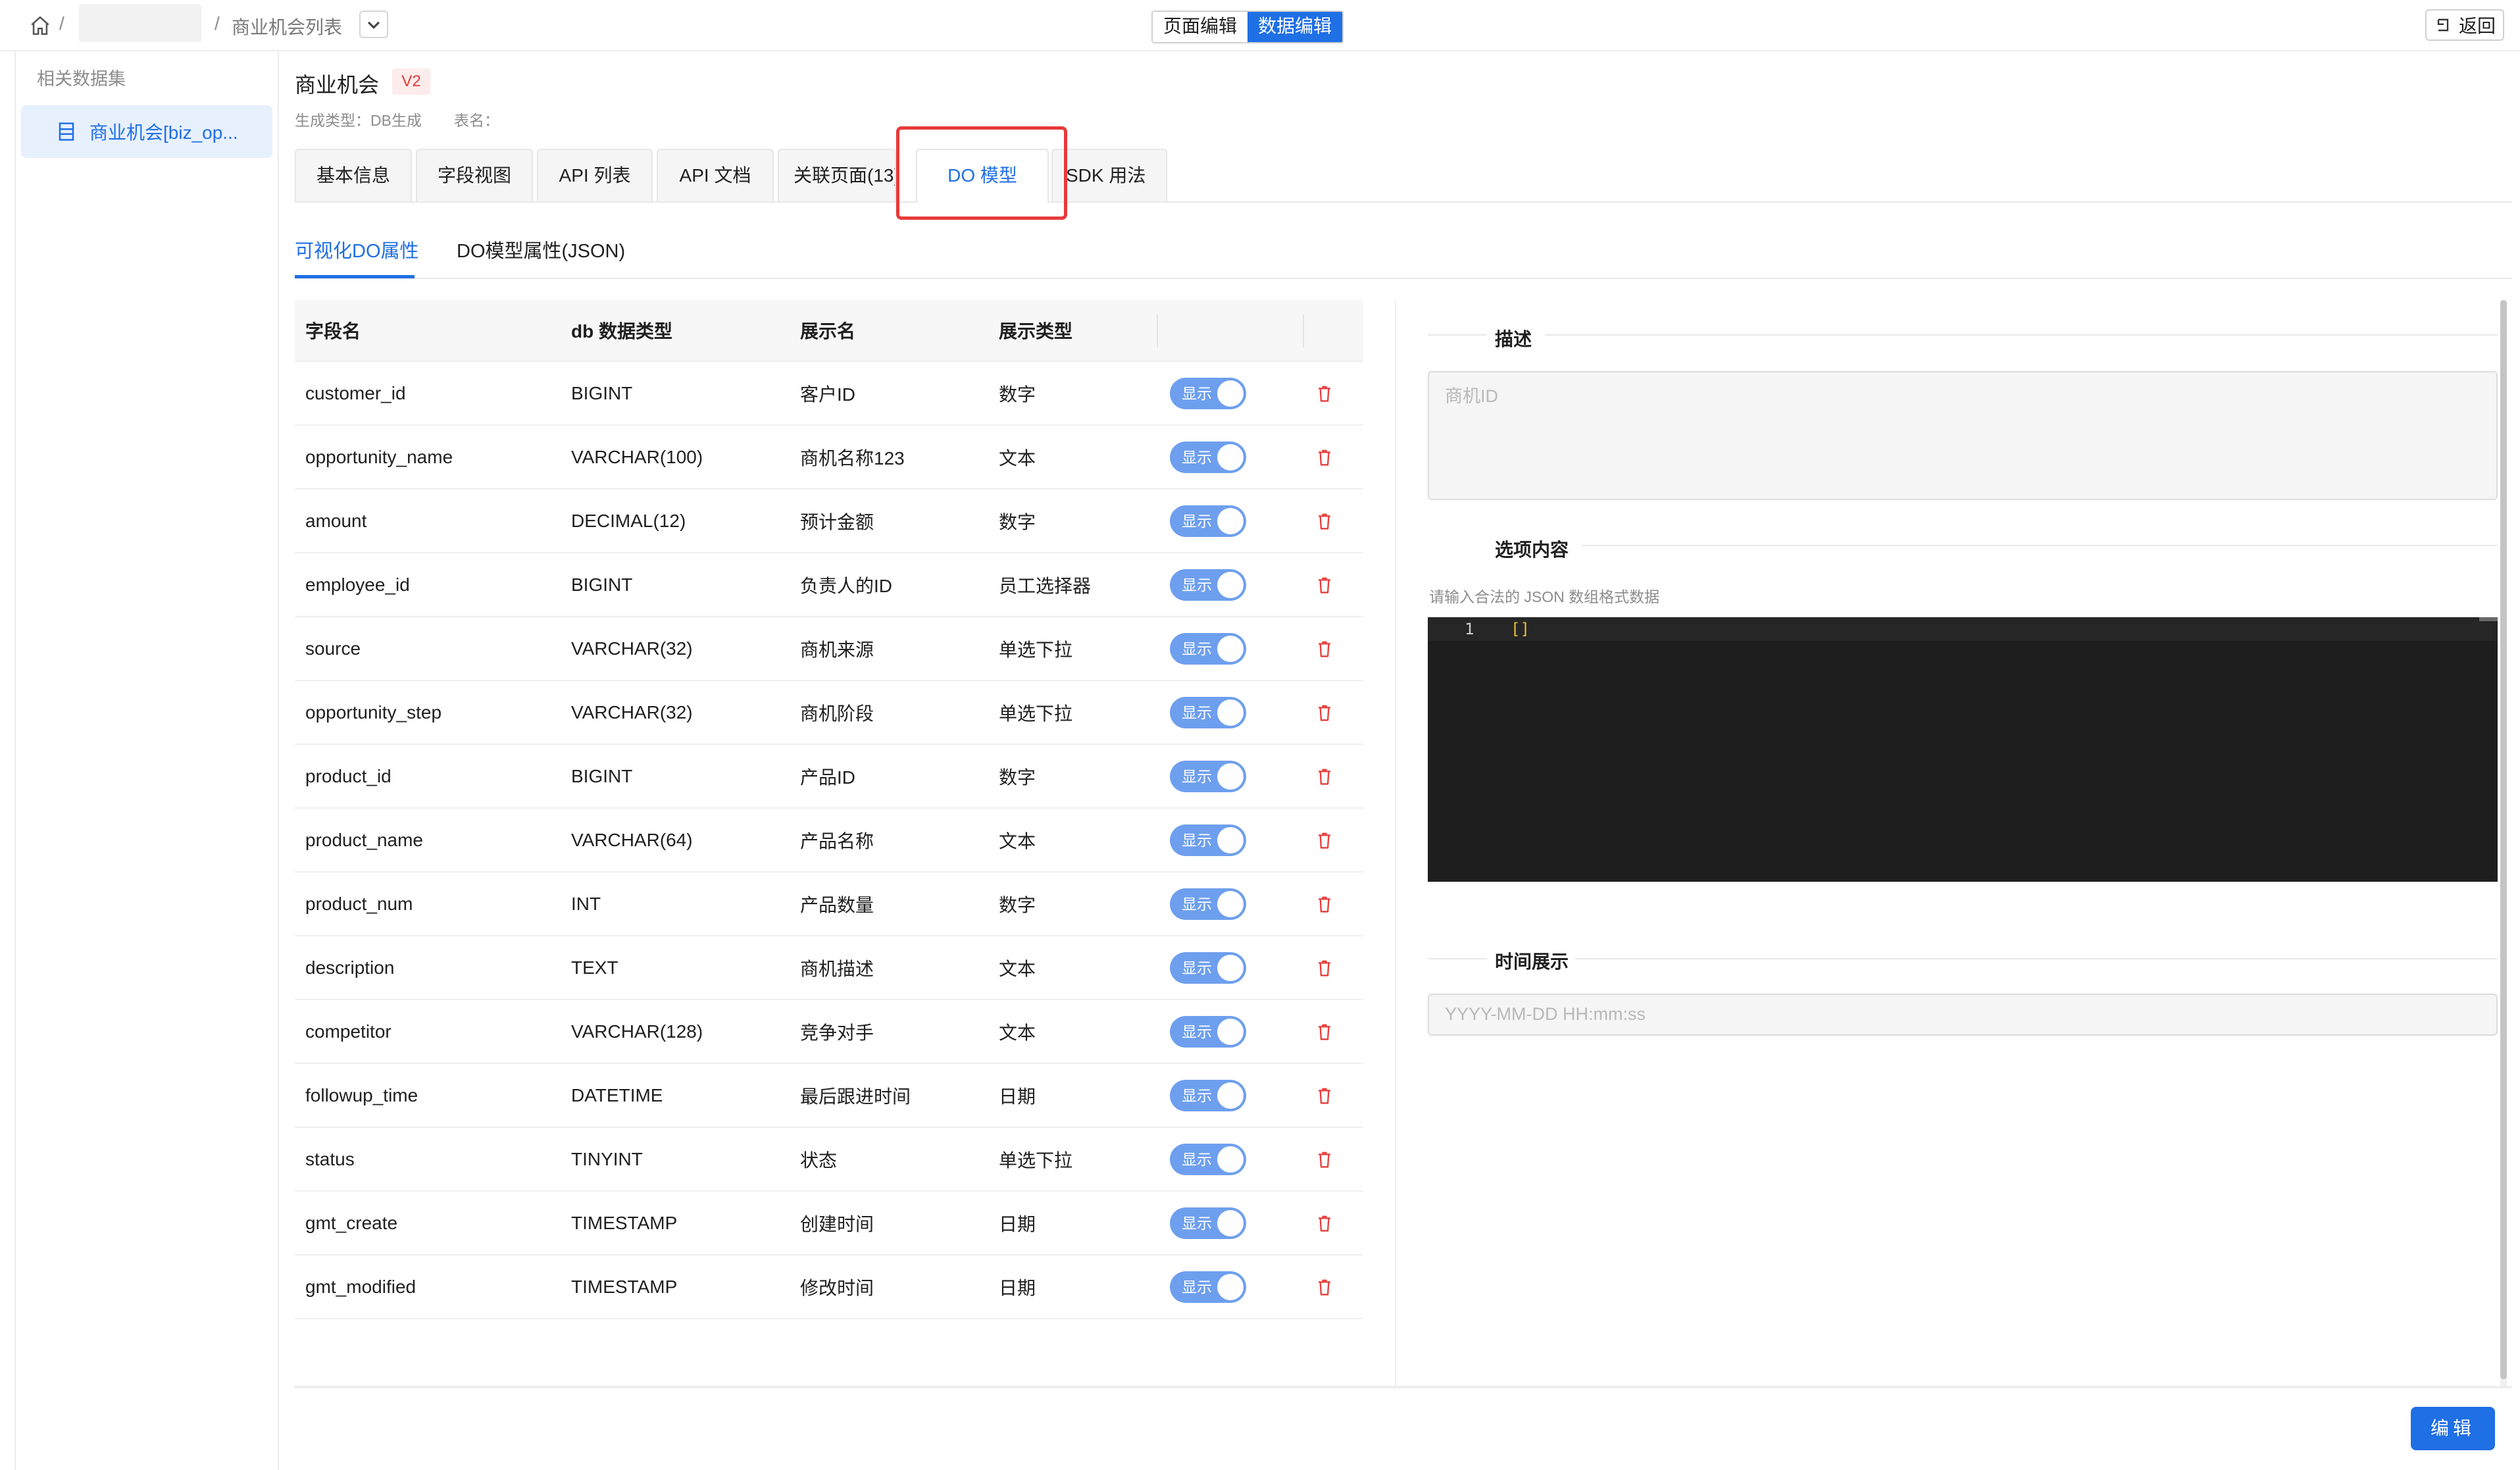  What do you see at coordinates (829, 394) in the screenshot?
I see `table-row: customer_id BIGINT 客户ID 数字 显示` at bounding box center [829, 394].